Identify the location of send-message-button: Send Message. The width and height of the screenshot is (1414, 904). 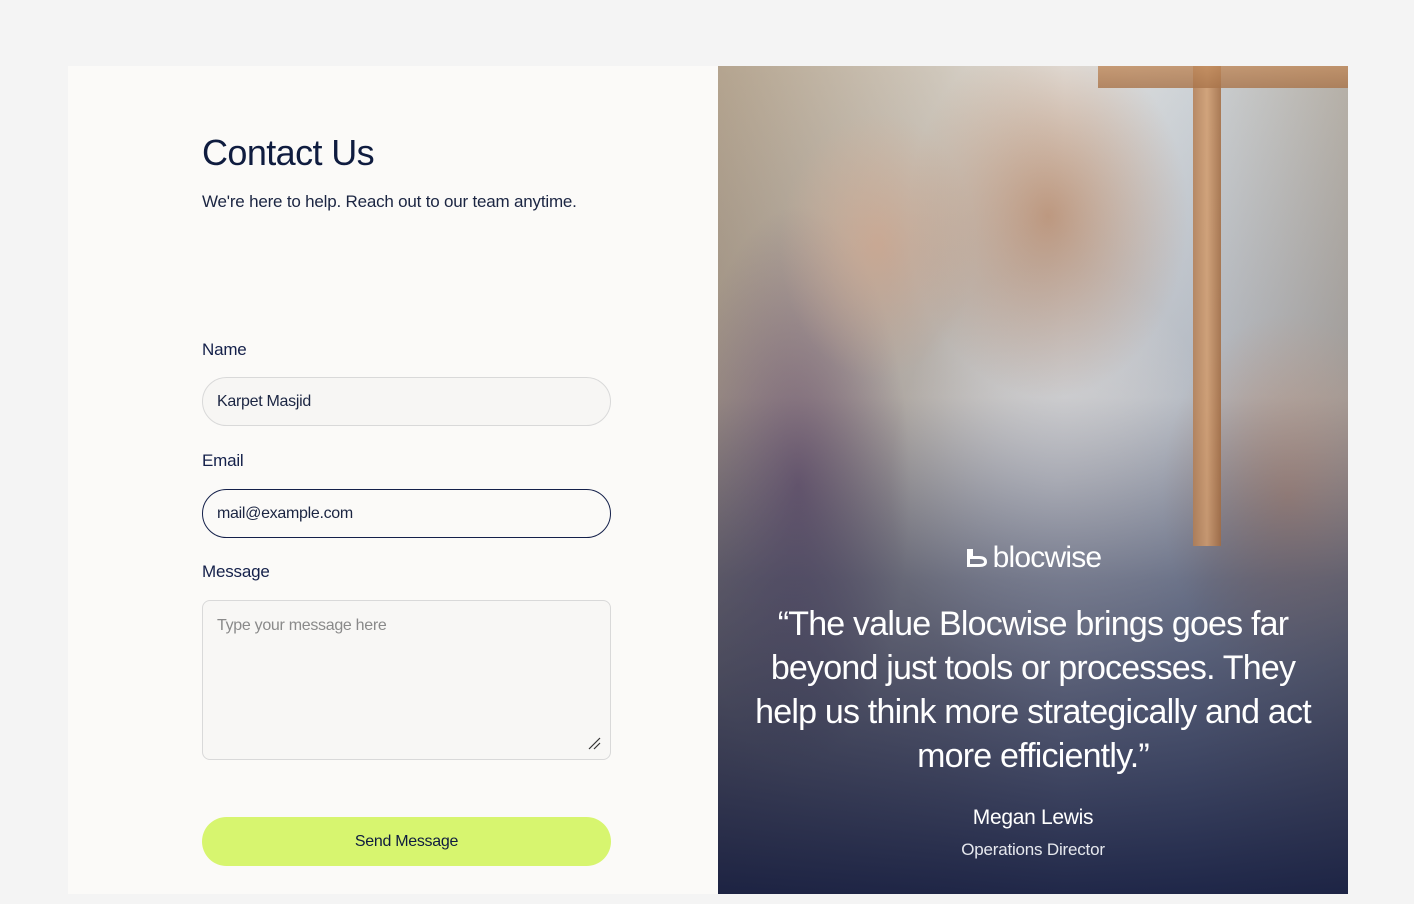
(406, 841).